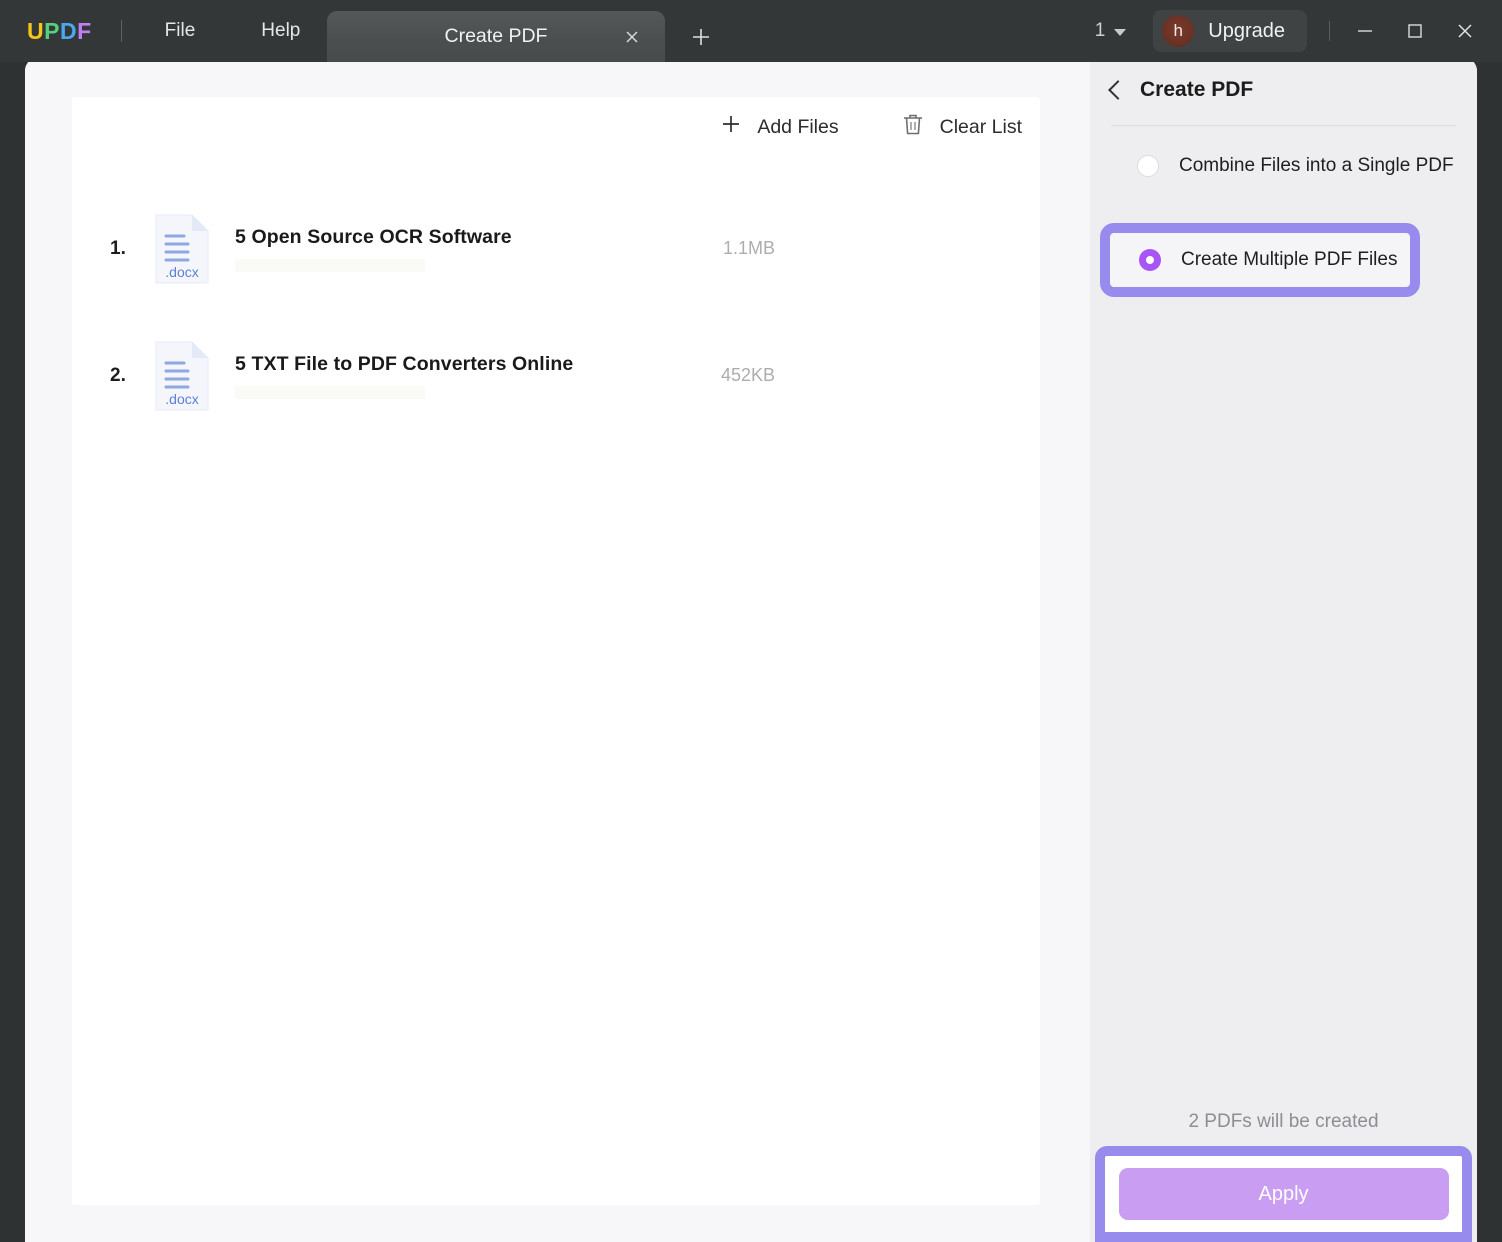 This screenshot has width=1502, height=1242. Describe the element at coordinates (731, 126) in the screenshot. I see `plus-icon` at that location.